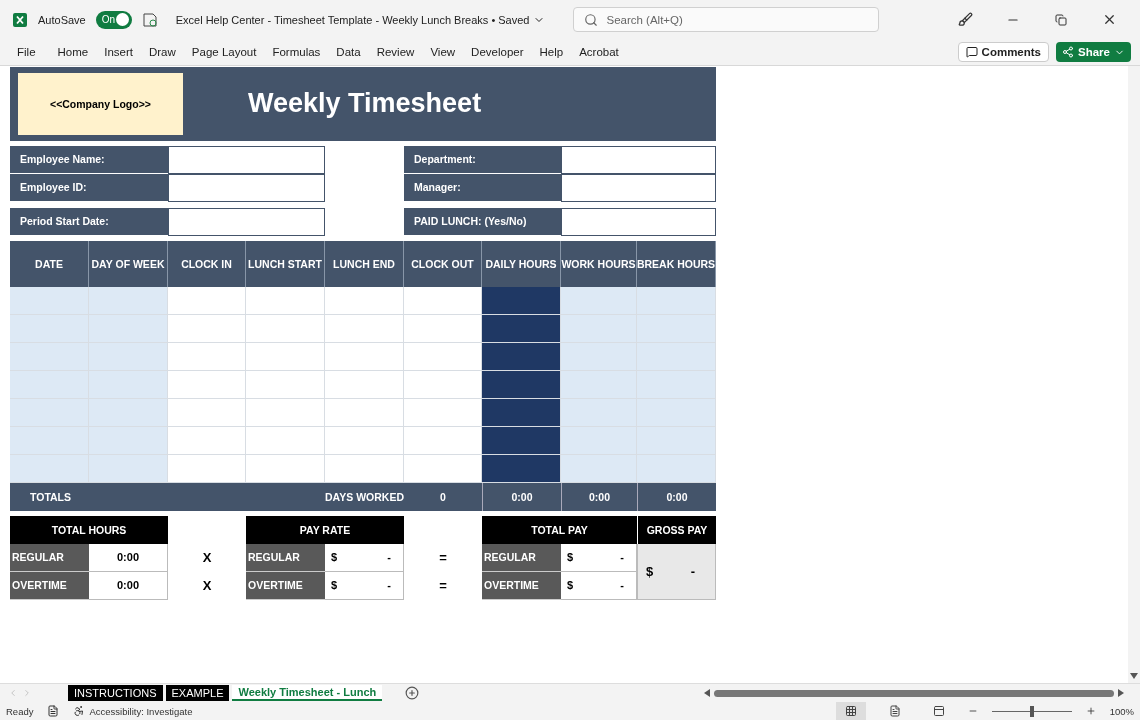 Image resolution: width=1140 pixels, height=720 pixels. Describe the element at coordinates (914, 693) in the screenshot. I see `scrollbar-thumb` at that location.